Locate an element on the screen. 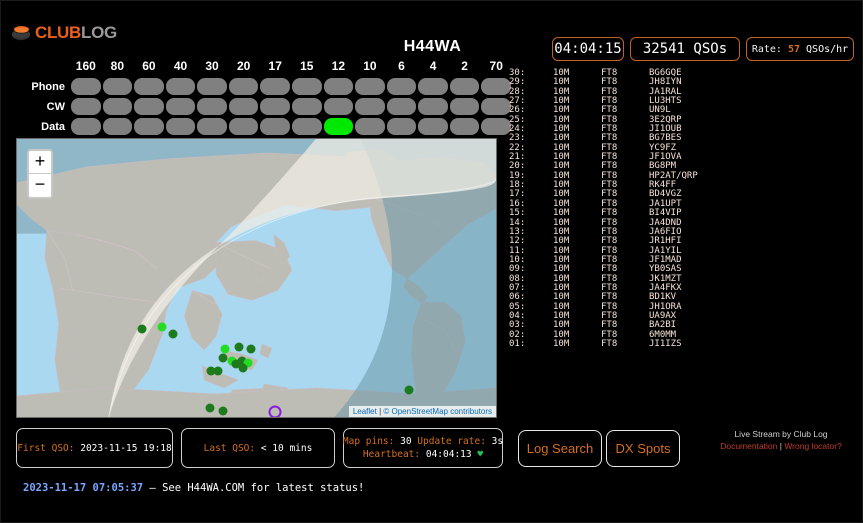 The image size is (863, 523). credits-links: Documentation | Wrong locator? is located at coordinates (781, 447).